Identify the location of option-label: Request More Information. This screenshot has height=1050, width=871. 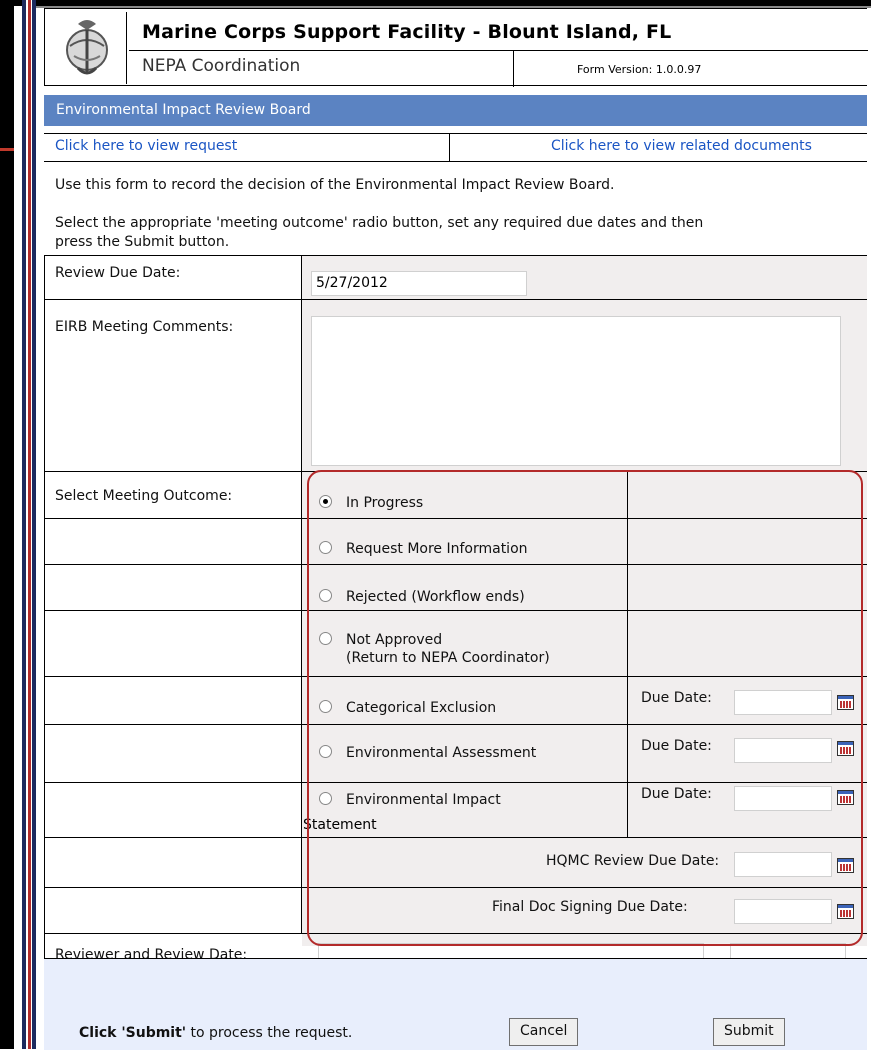
(437, 549).